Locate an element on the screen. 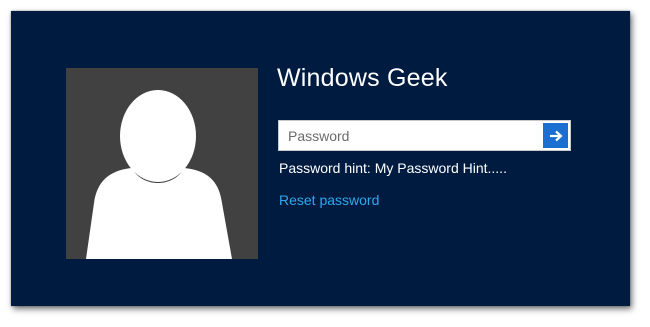  submit-button is located at coordinates (555, 135).